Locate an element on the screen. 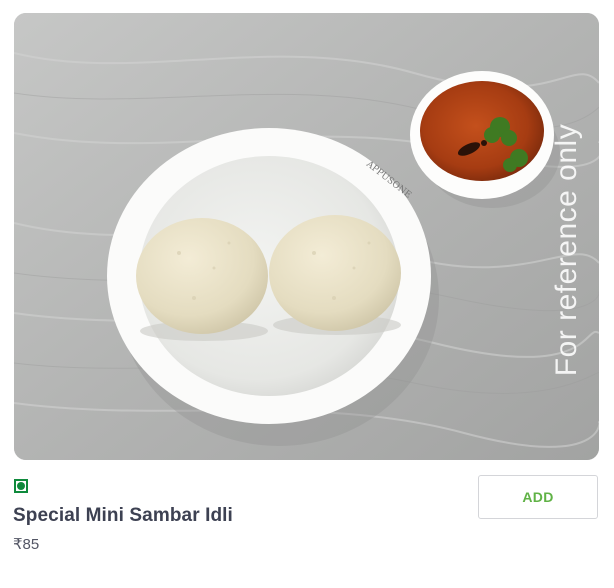  item-price: ₹85 is located at coordinates (26, 544).